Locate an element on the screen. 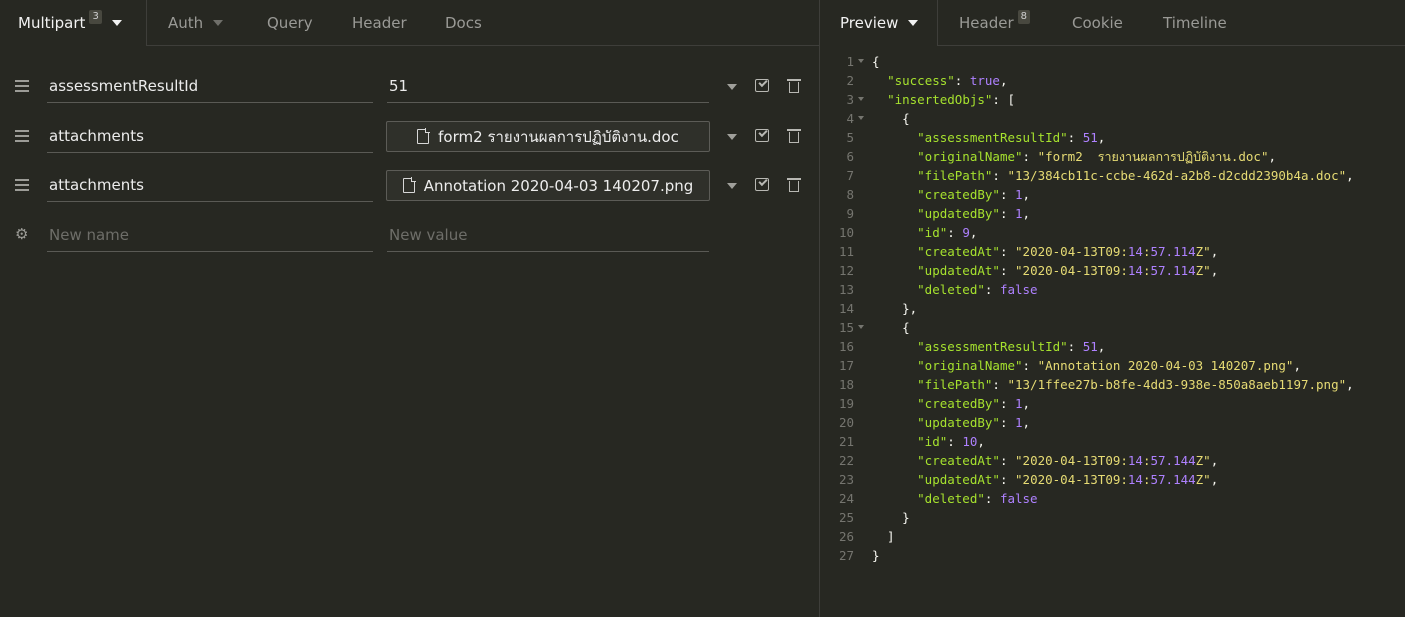 This screenshot has width=1405, height=617. tab-query: Query is located at coordinates (290, 22).